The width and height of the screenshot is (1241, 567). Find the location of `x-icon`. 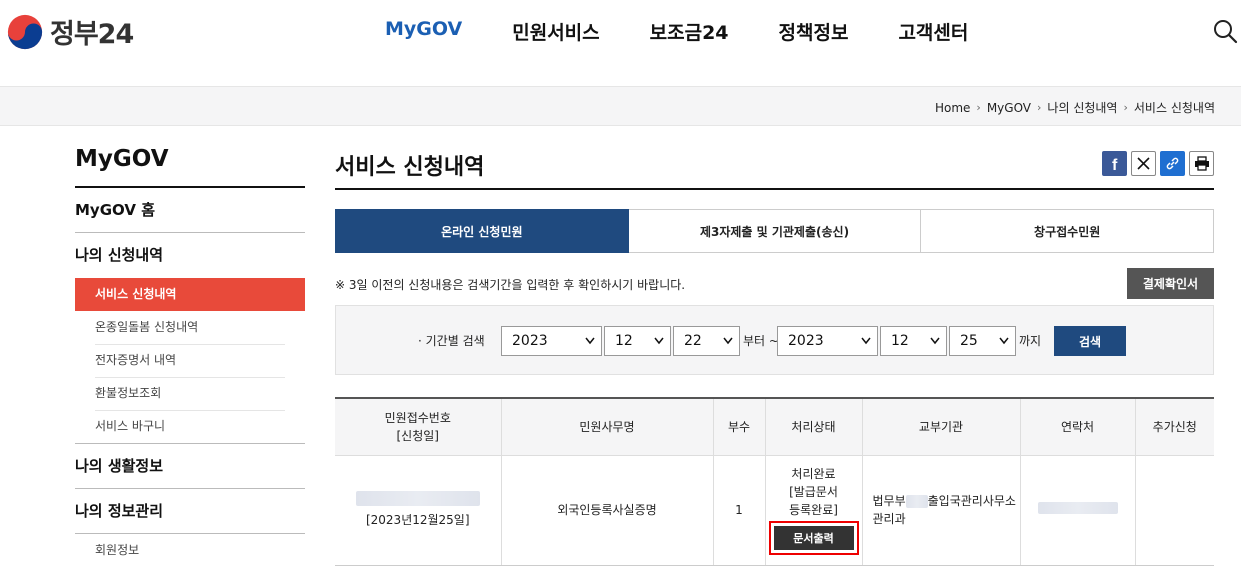

x-icon is located at coordinates (1143, 163).